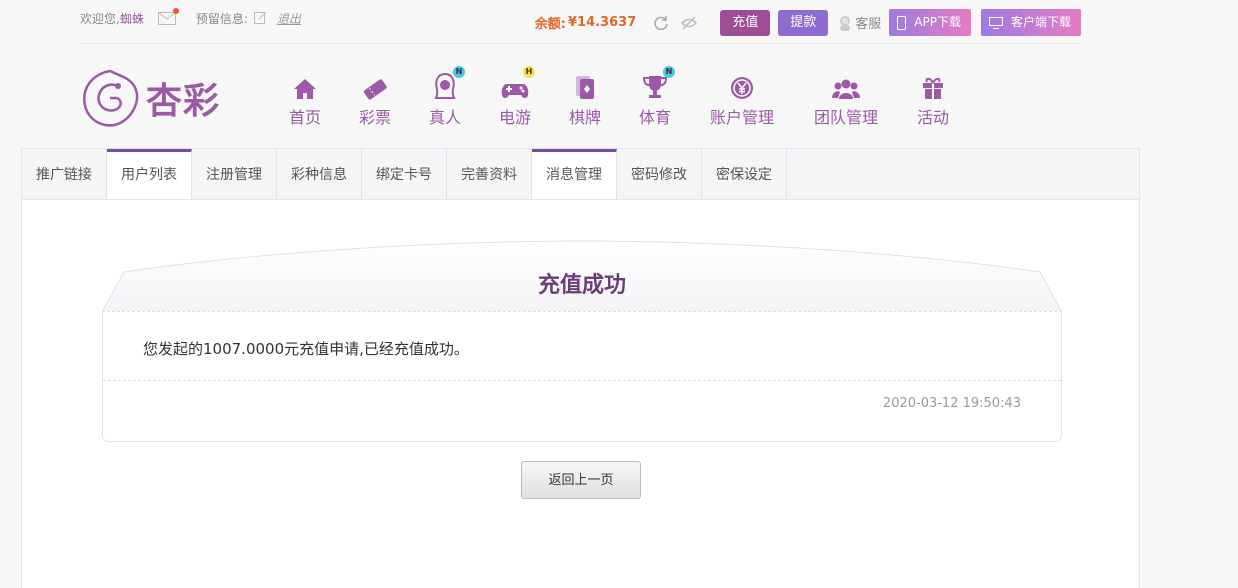 The image size is (1238, 588). I want to click on home-icon, so click(305, 89).